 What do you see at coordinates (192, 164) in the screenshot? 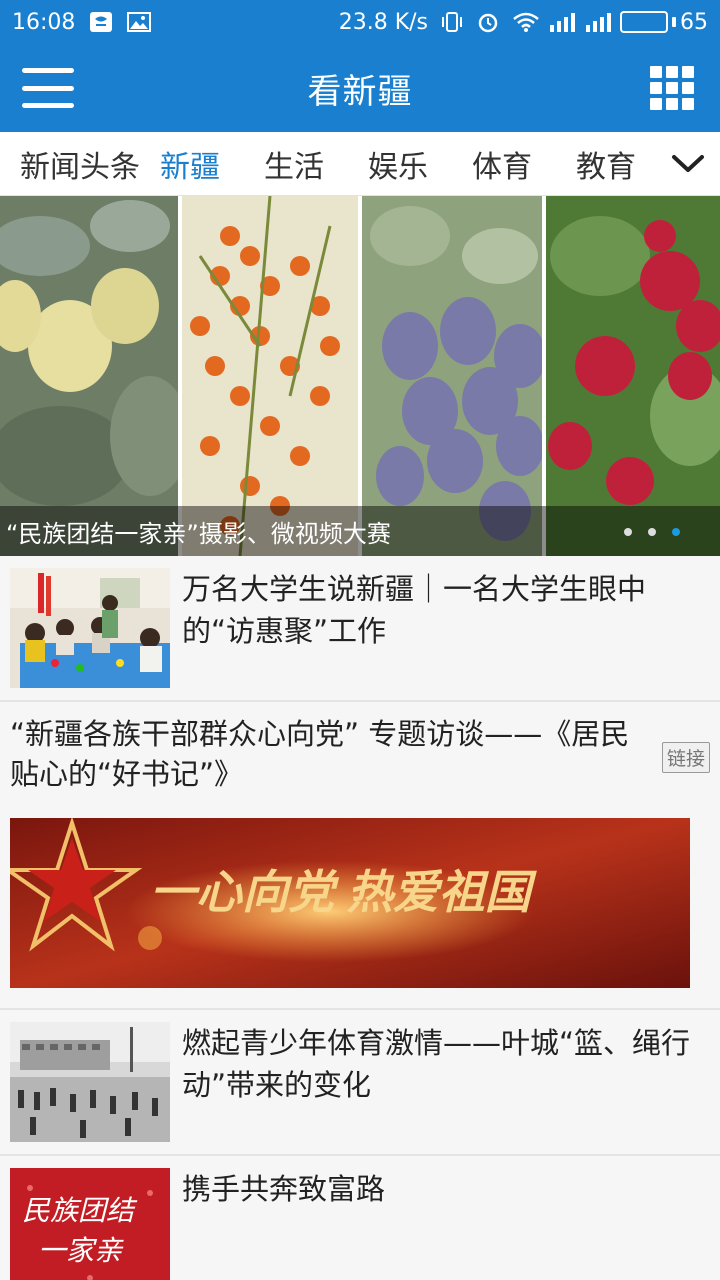
I see `tab-xinjiang: 新疆` at bounding box center [192, 164].